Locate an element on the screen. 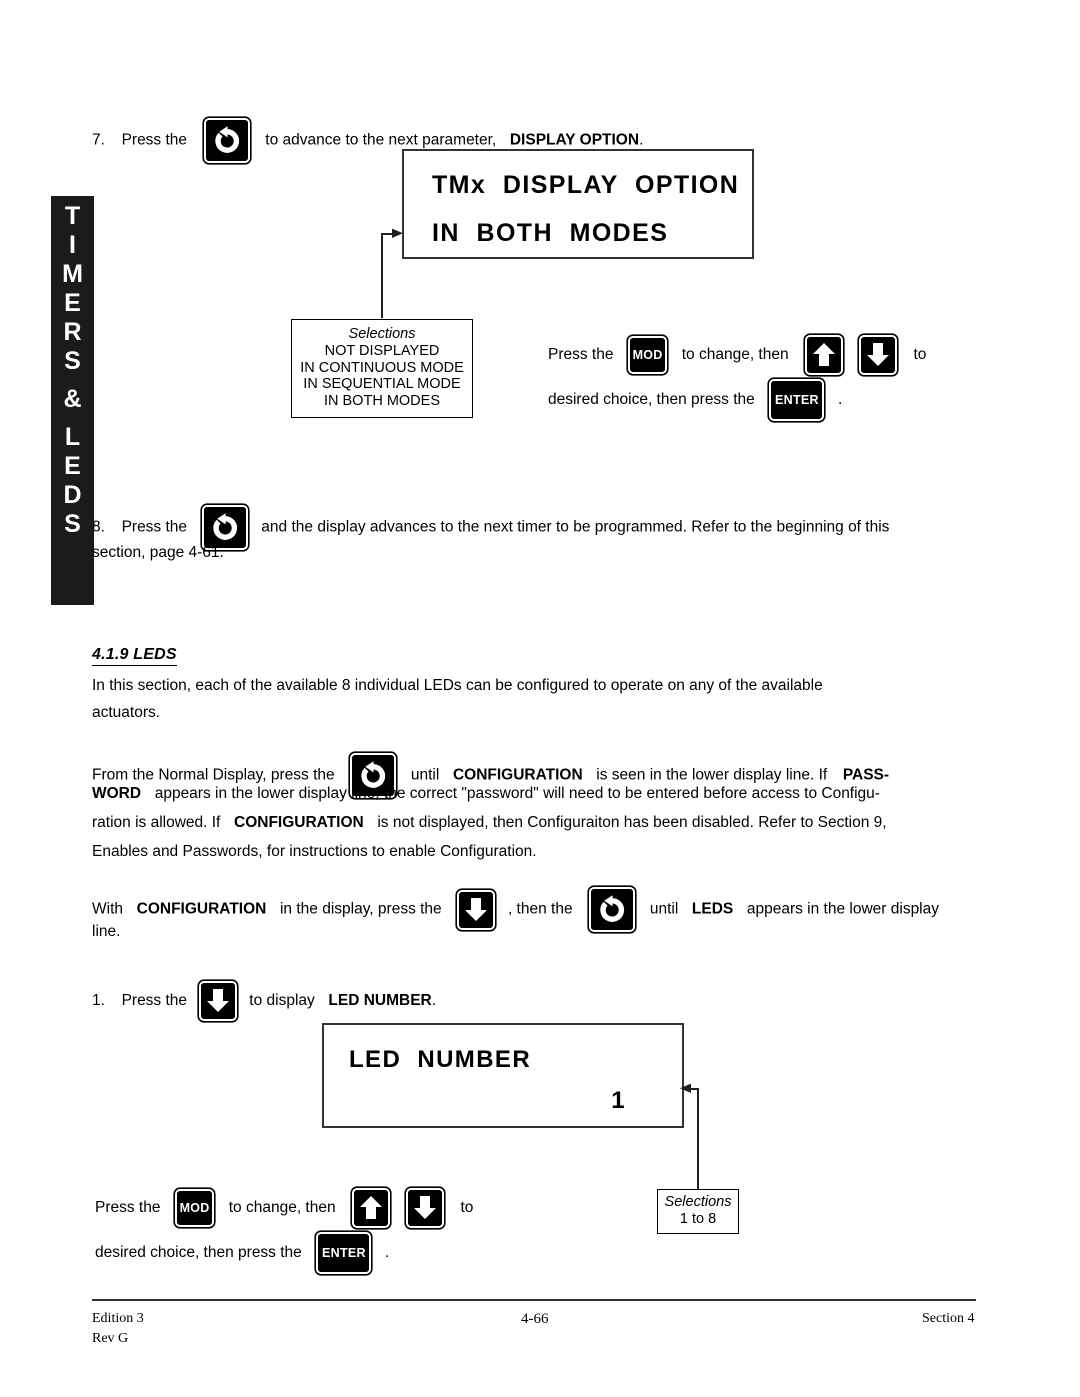  display-tmx-display-option: TMx DISPLAY OPTION IN BOTH MODES is located at coordinates (578, 204).